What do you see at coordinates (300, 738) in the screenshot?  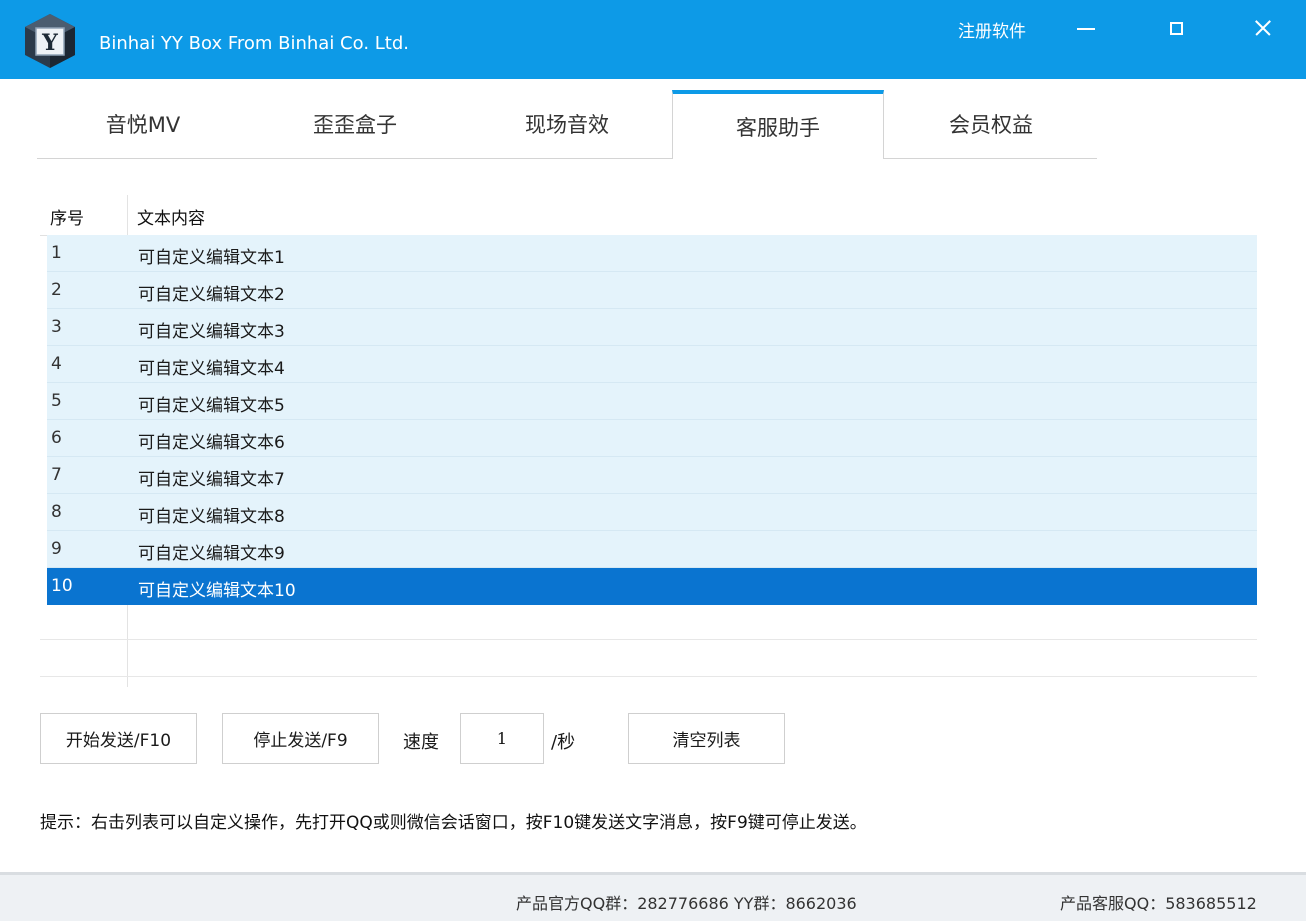 I see `stop-send-button: 停止发送/F9` at bounding box center [300, 738].